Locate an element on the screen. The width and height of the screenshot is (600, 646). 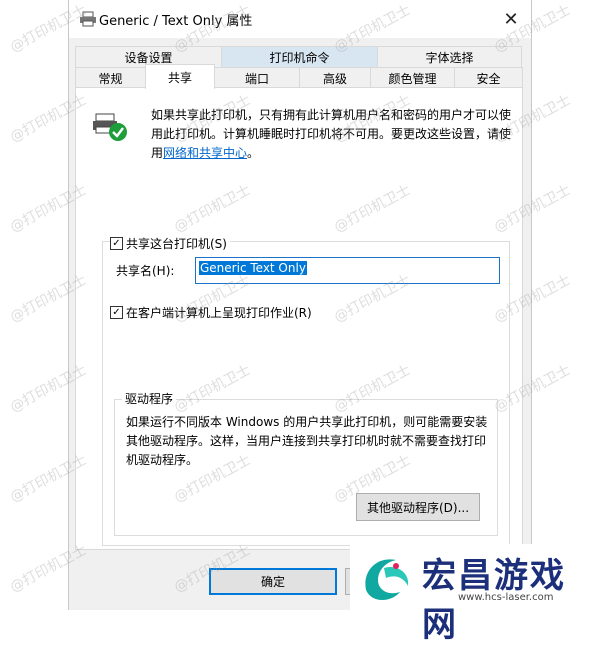
close-button: ✕ is located at coordinates (511, 19).